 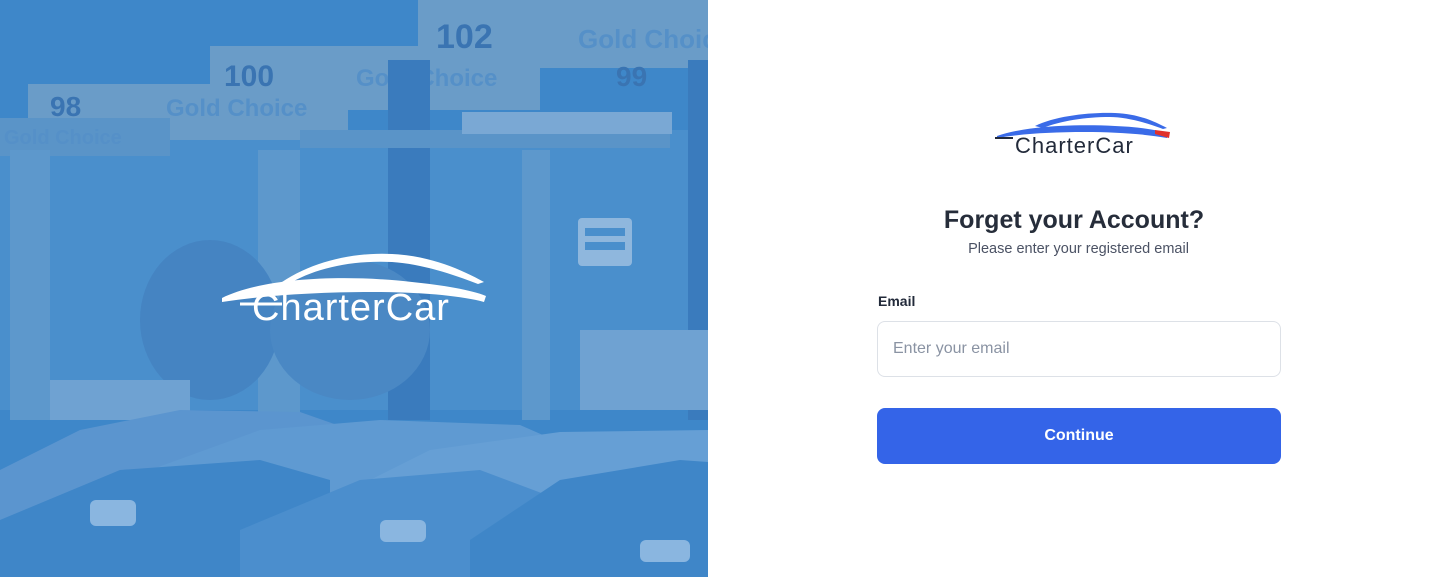 I want to click on page-subtitle: Please enter your registered email, so click(x=1078, y=249).